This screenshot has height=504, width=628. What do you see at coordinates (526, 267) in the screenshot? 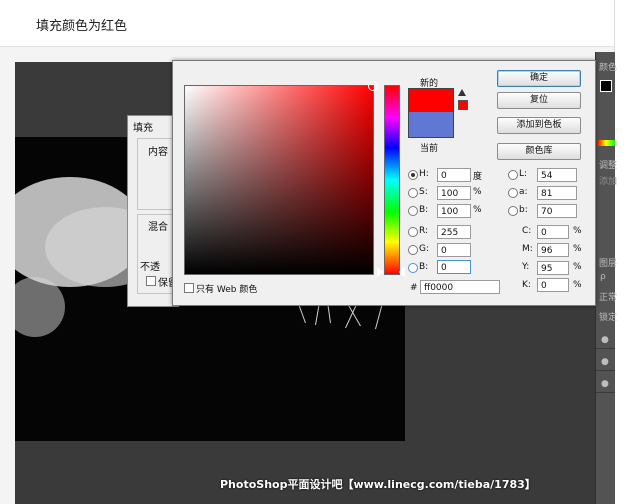
I see `yellow-label: Y:` at bounding box center [526, 267].